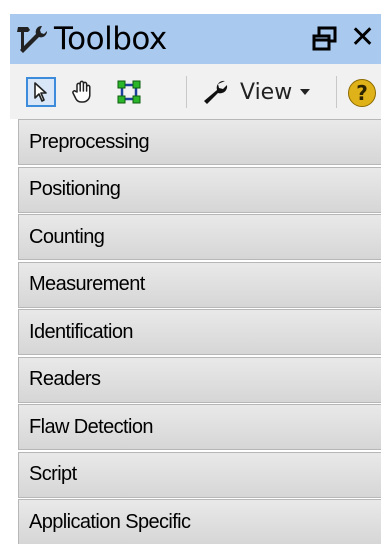 This screenshot has height=544, width=381. I want to click on view-label: View, so click(266, 92).